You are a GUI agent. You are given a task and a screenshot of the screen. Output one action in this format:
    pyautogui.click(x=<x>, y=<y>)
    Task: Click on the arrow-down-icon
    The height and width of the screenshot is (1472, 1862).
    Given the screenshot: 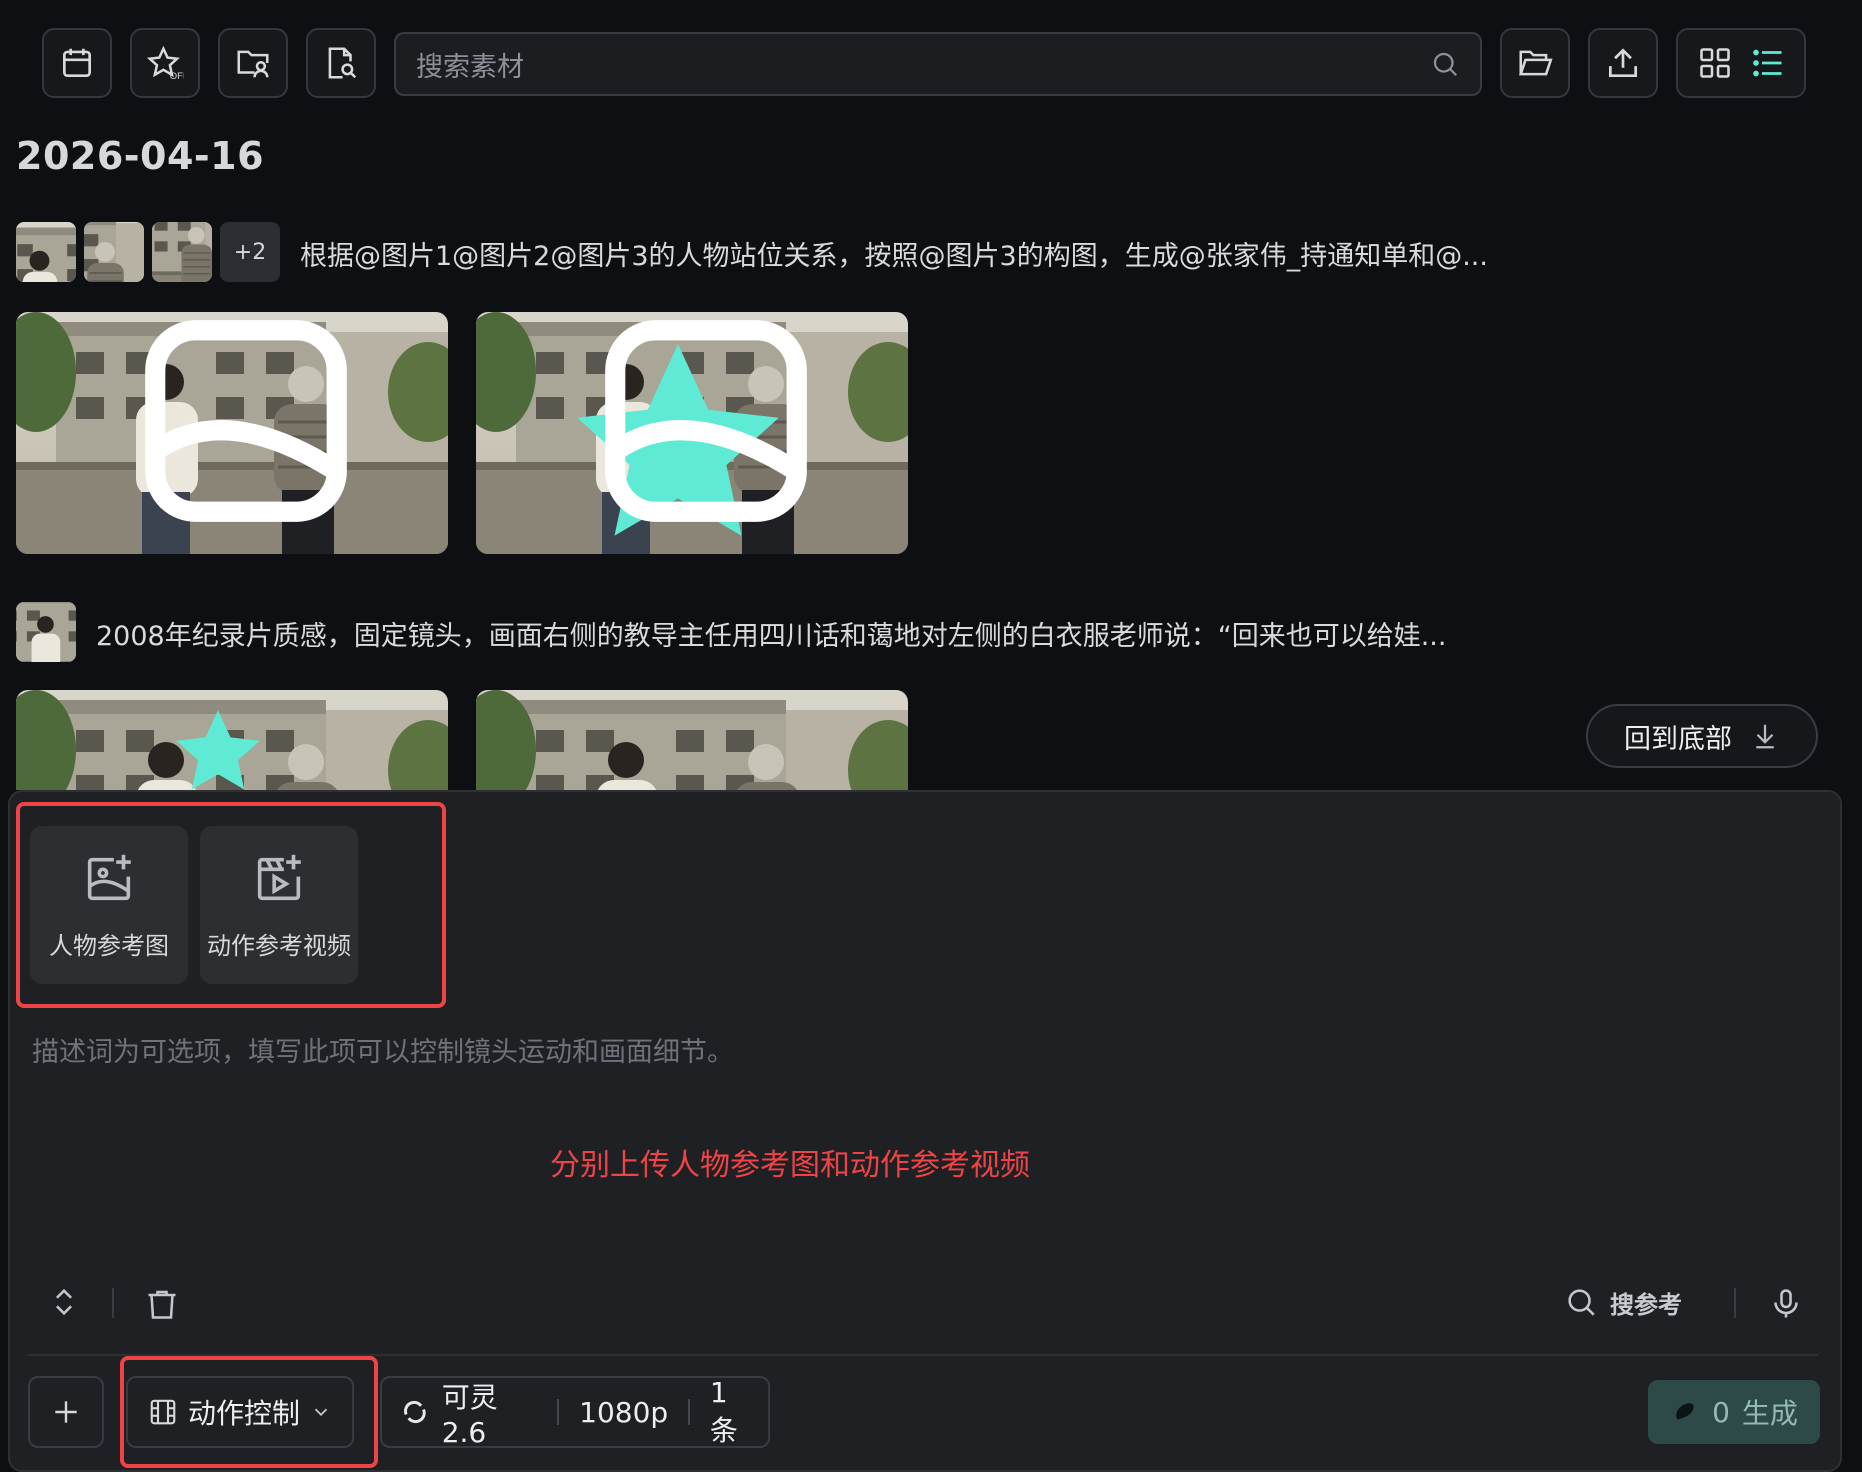 What is the action you would take?
    pyautogui.click(x=1765, y=736)
    